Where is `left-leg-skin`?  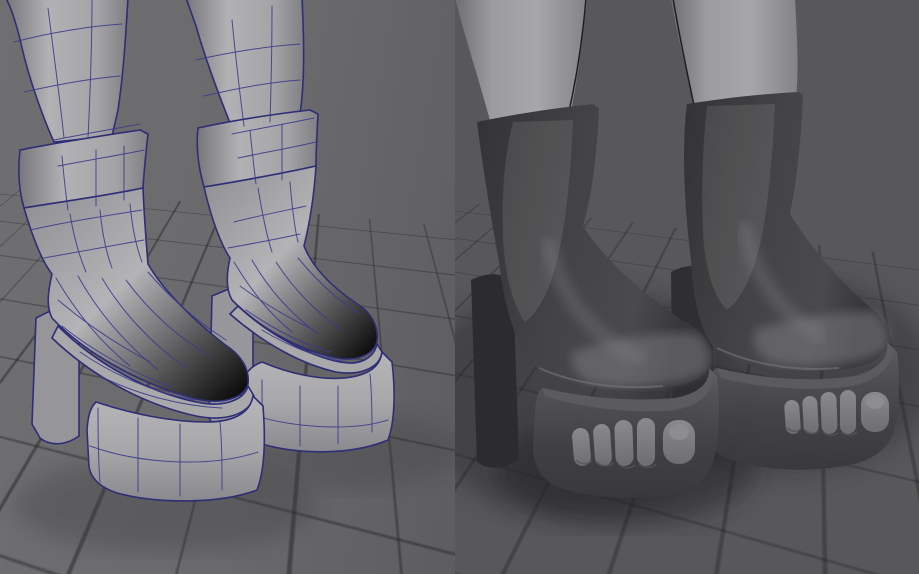 left-leg-skin is located at coordinates (521, 62).